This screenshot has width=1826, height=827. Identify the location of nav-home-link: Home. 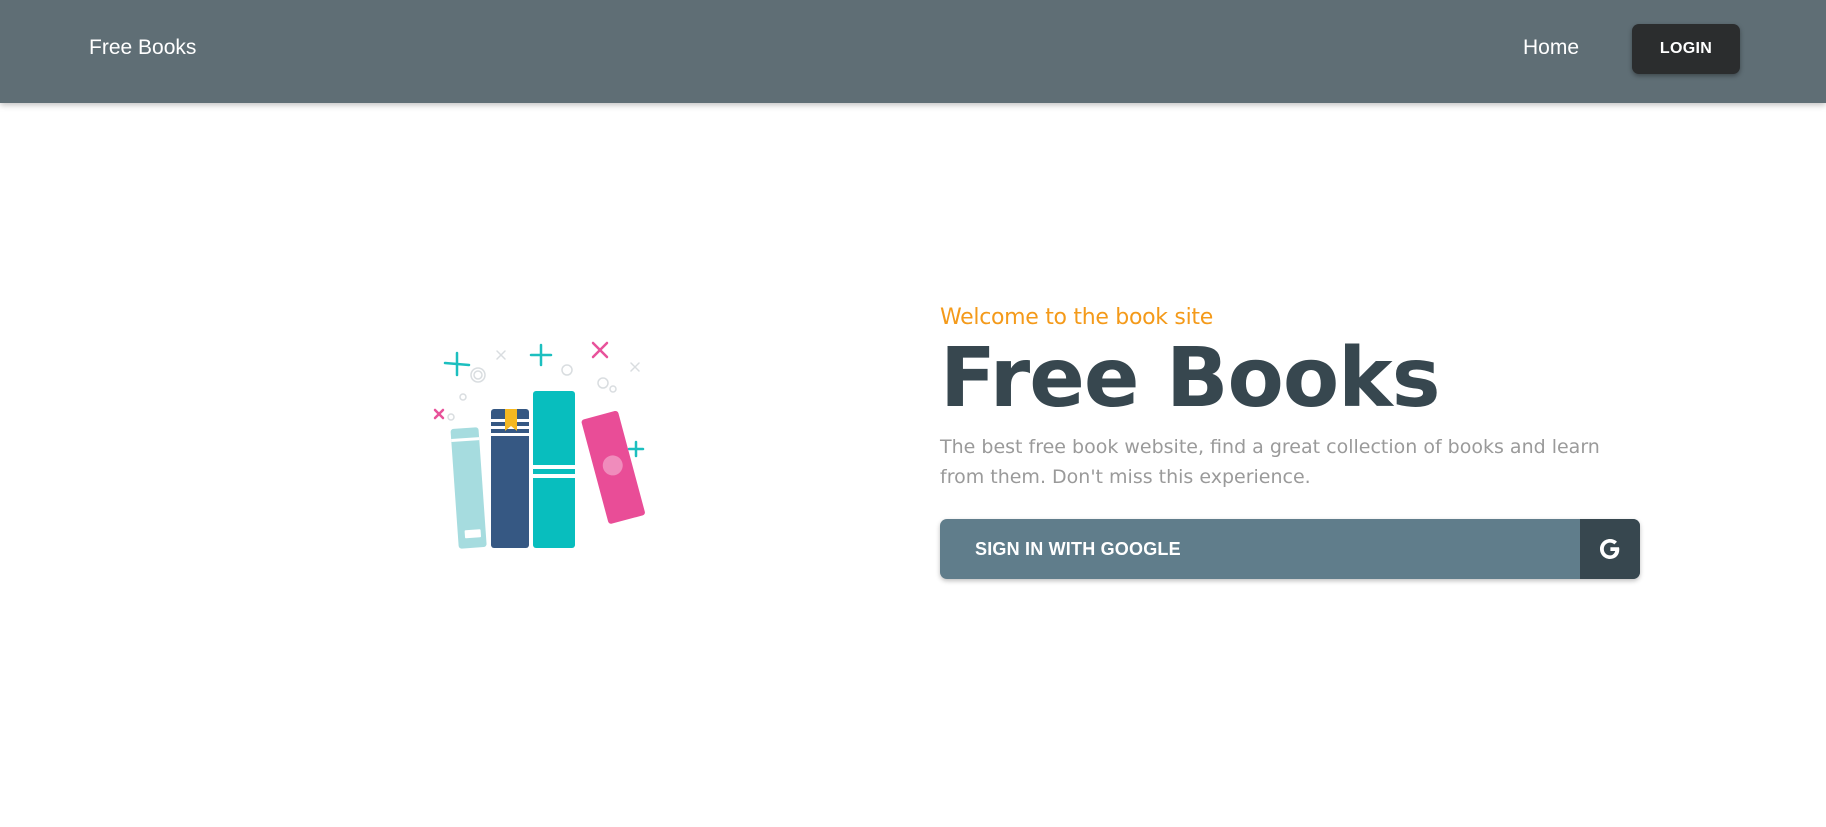
(1551, 48).